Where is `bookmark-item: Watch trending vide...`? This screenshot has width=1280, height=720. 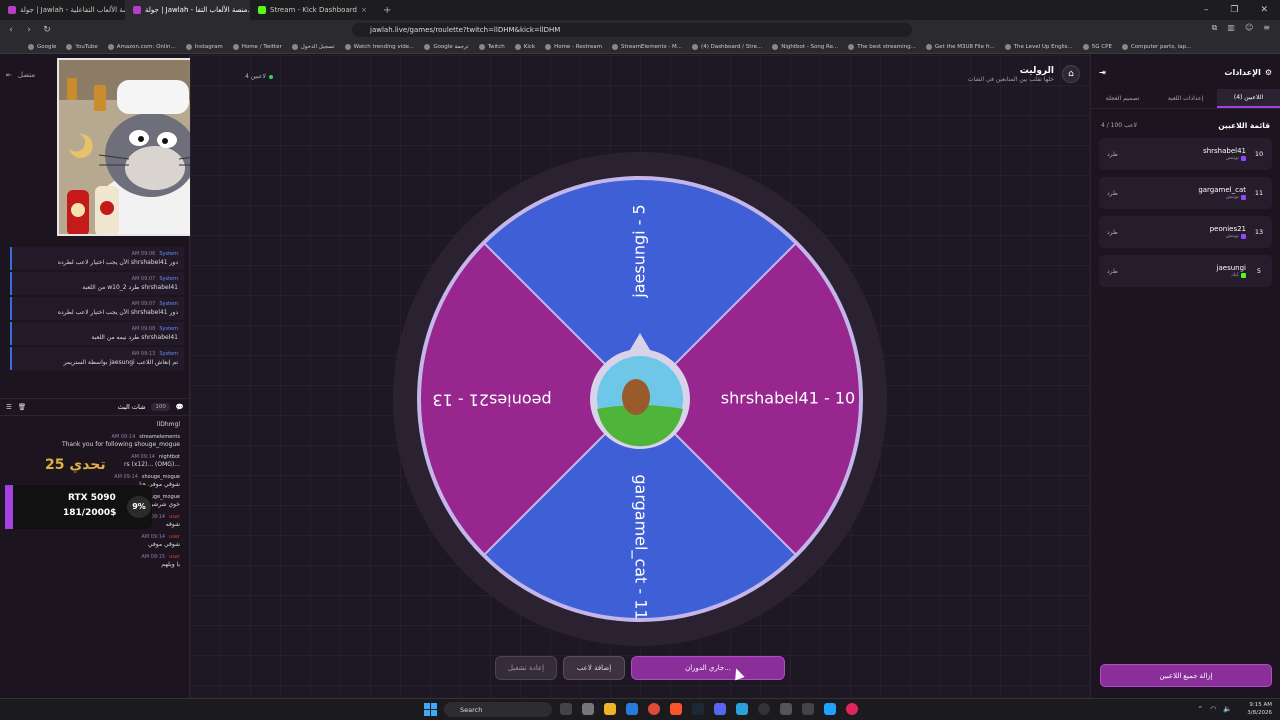 bookmark-item: Watch trending vide... is located at coordinates (379, 46).